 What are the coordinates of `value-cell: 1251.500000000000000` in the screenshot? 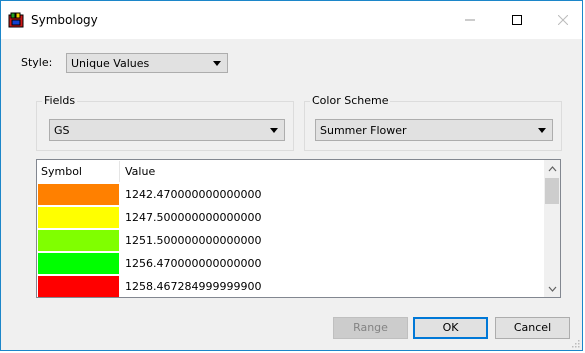 It's located at (193, 240).